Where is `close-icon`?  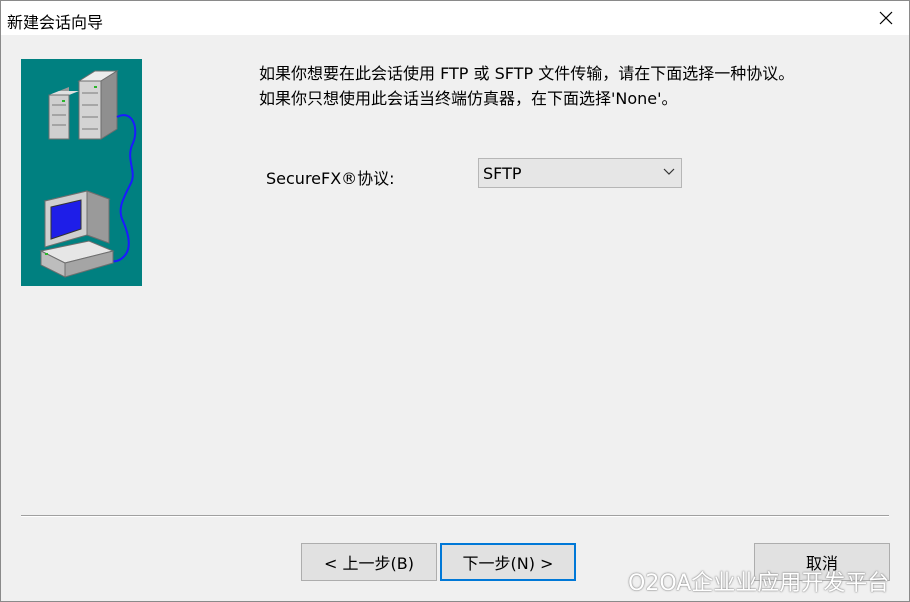
close-icon is located at coordinates (886, 18).